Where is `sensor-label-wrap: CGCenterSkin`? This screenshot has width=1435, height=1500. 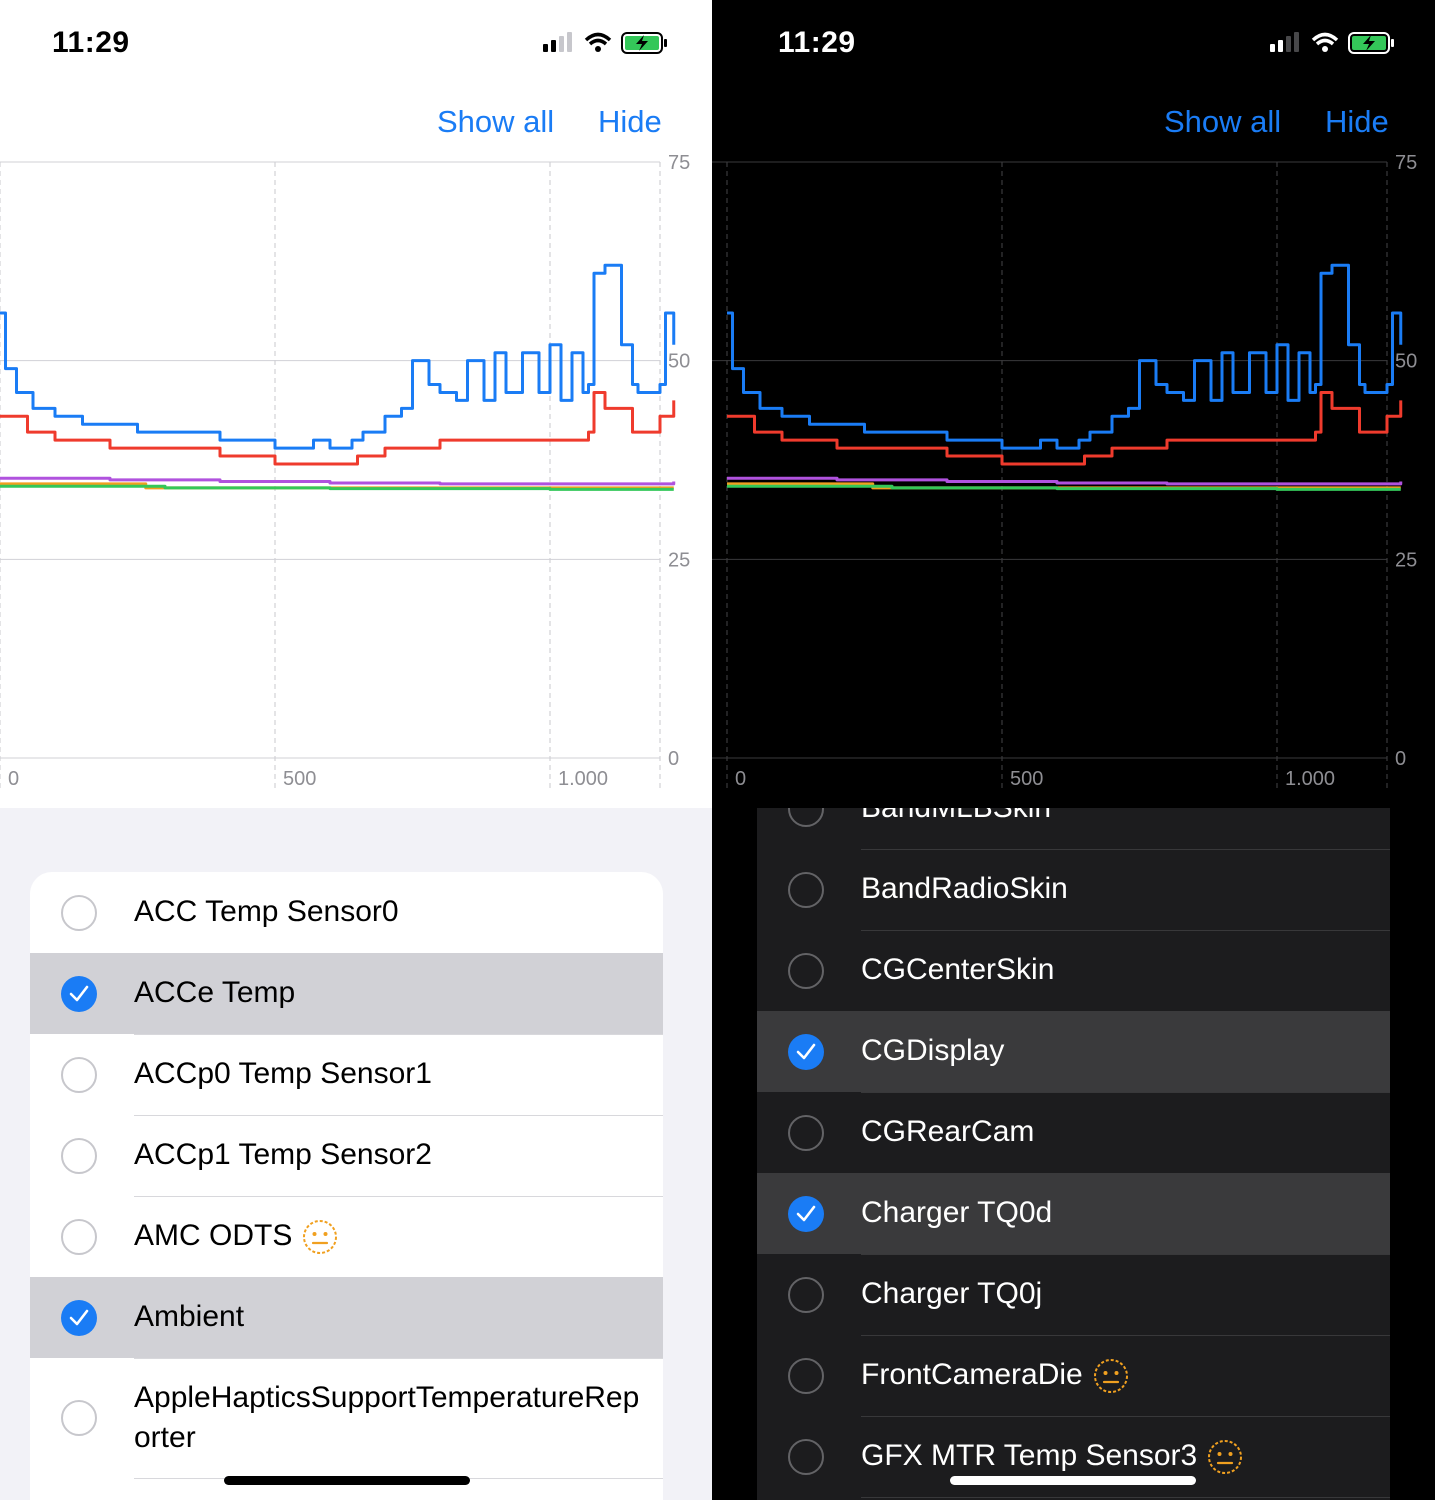
sensor-label-wrap: CGCenterSkin is located at coordinates (957, 970).